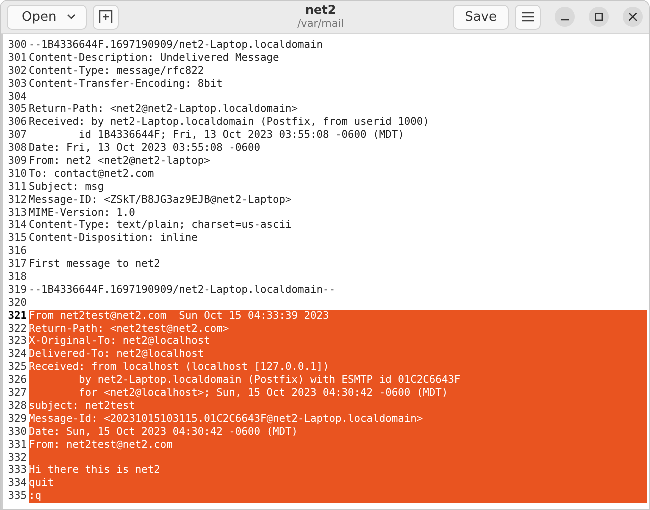  Describe the element at coordinates (126, 84) in the screenshot. I see `code-line: Content-Transfer-Encoding: 8bit` at that location.